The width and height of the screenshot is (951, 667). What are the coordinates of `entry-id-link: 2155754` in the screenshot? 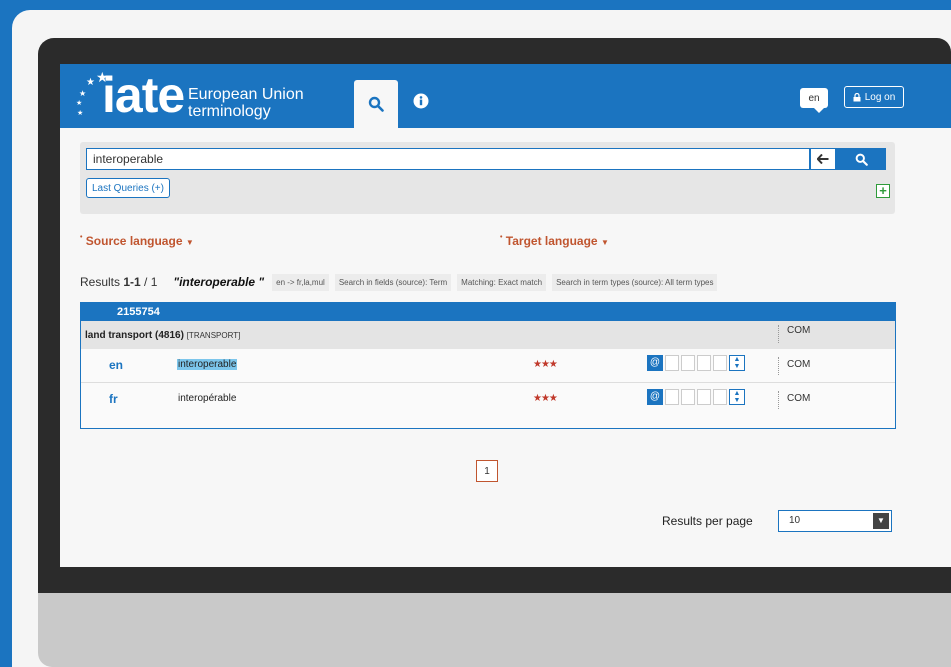 It's located at (488, 312).